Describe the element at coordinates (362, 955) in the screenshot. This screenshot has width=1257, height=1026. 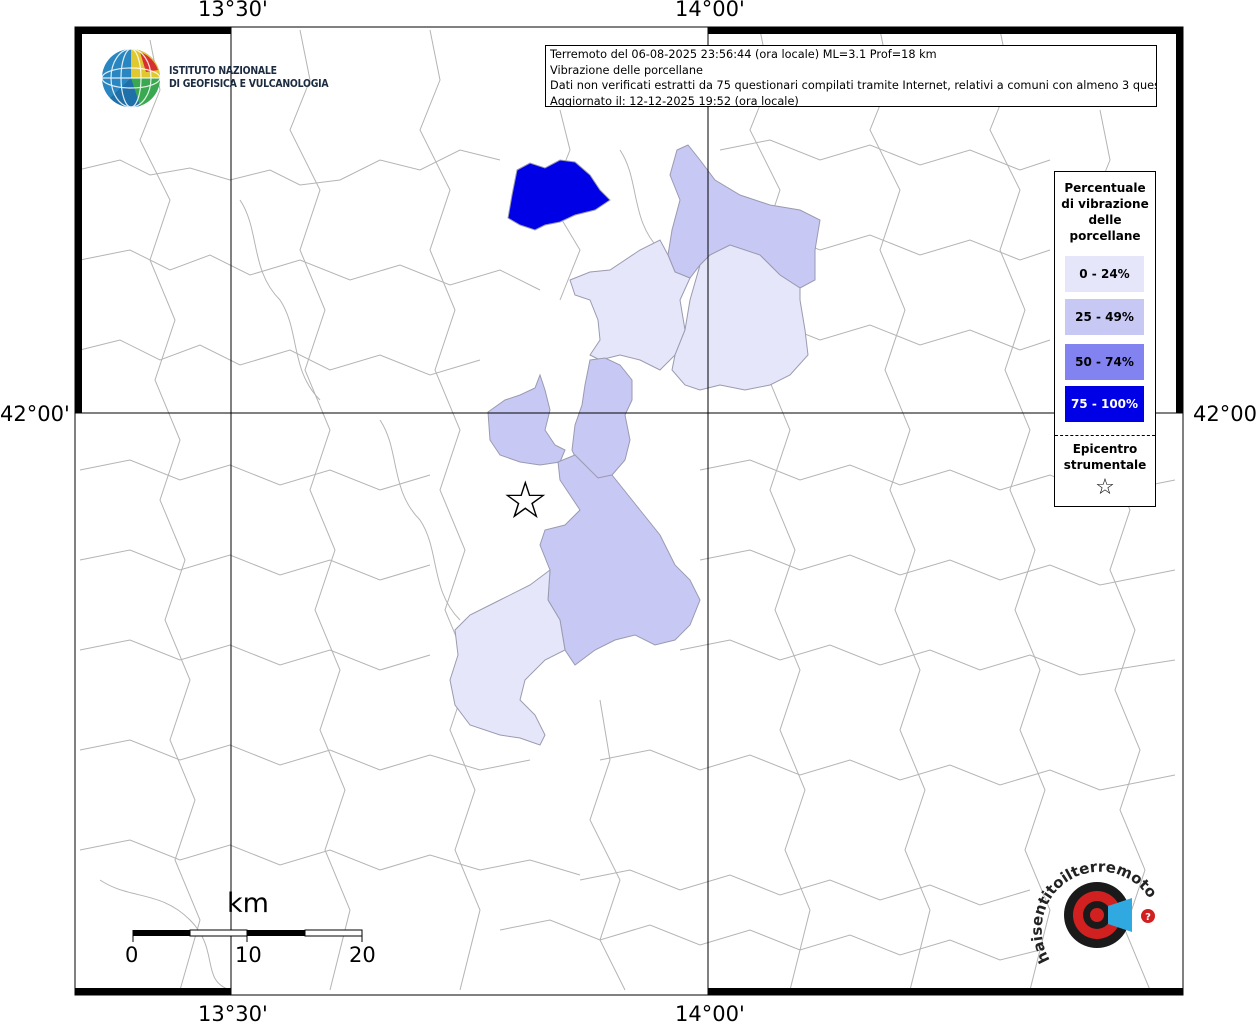
I see `scale-tick-20: 20` at that location.